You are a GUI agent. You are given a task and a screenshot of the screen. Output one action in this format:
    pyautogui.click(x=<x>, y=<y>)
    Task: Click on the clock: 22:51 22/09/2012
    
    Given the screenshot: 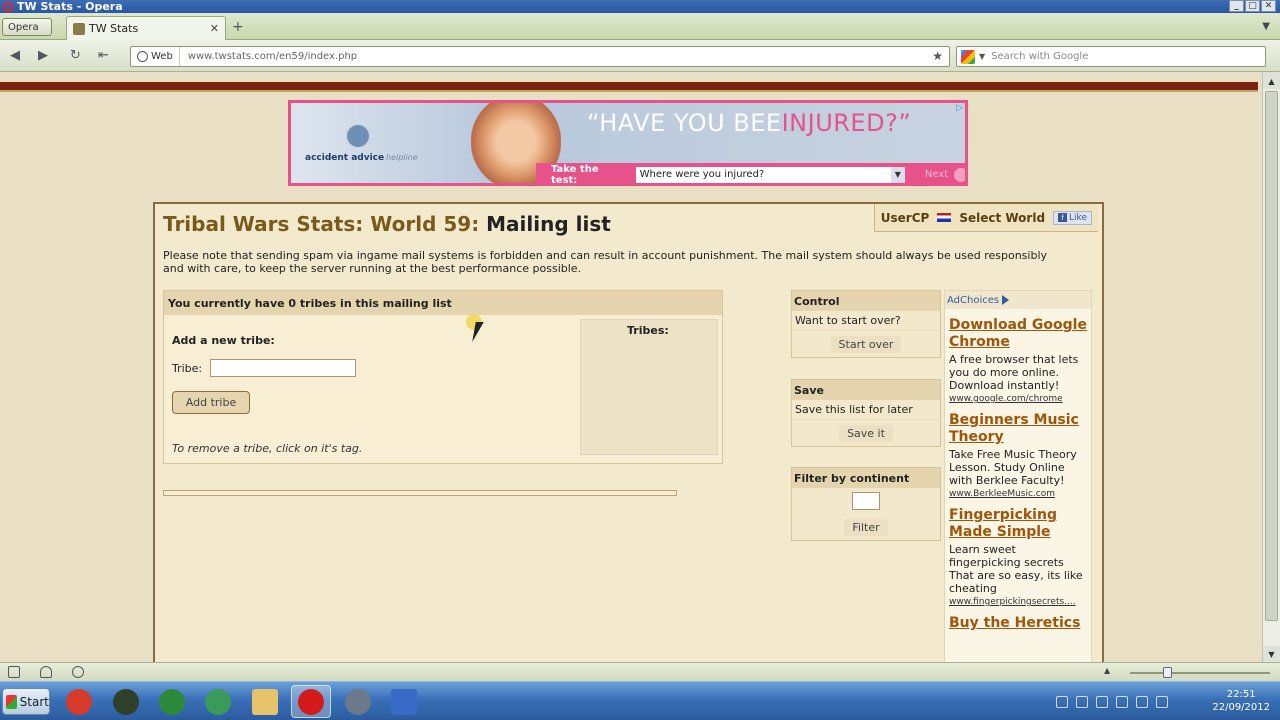 What is the action you would take?
    pyautogui.click(x=1241, y=701)
    